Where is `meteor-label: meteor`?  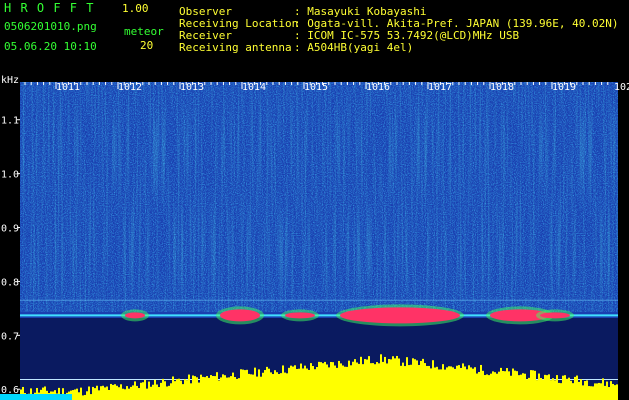 meteor-label: meteor is located at coordinates (144, 31).